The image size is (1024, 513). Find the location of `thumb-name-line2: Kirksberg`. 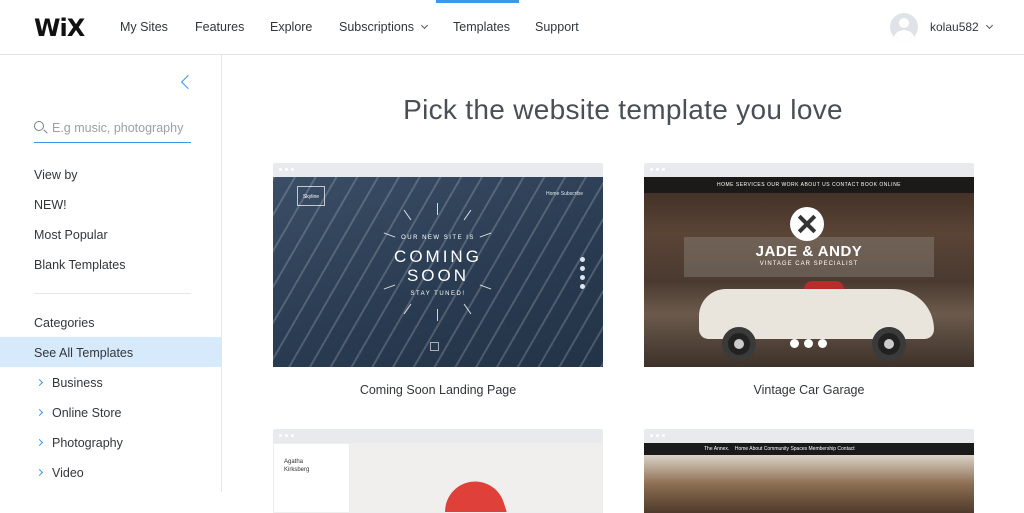

thumb-name-line2: Kirksberg is located at coordinates (297, 470).